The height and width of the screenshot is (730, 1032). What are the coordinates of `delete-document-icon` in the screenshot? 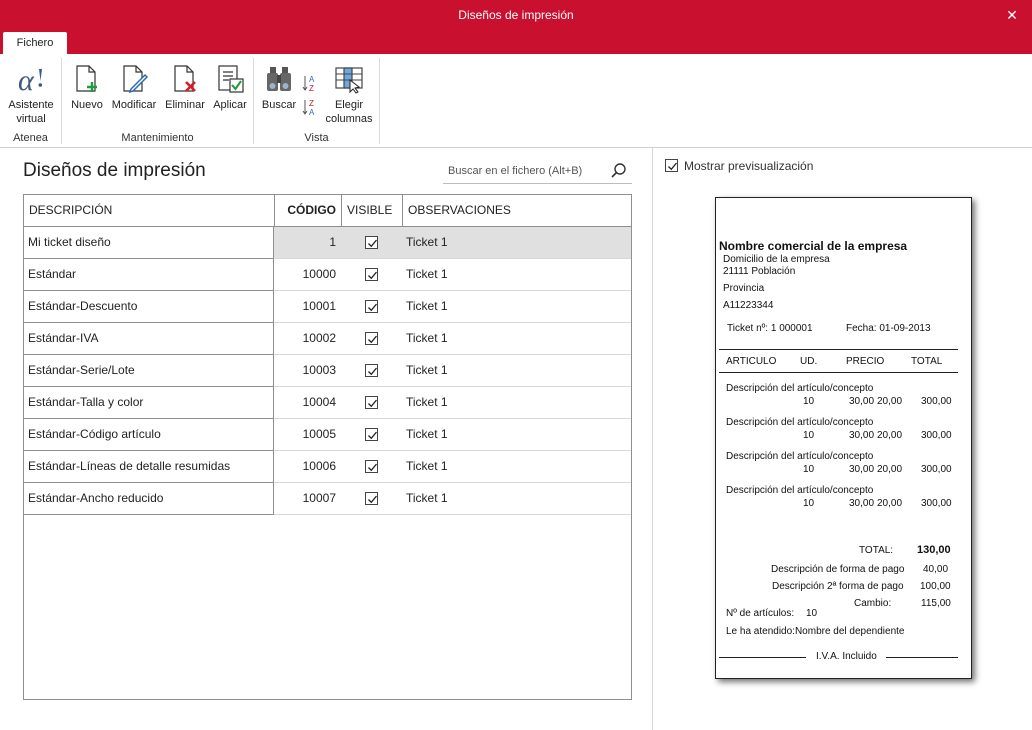 It's located at (185, 78).